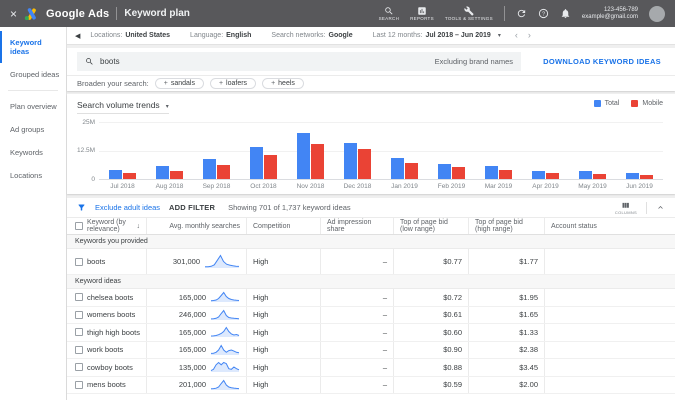 This screenshot has height=400, width=675. What do you see at coordinates (179, 83) in the screenshot?
I see `broaden-chip-sandals: + sandals` at bounding box center [179, 83].